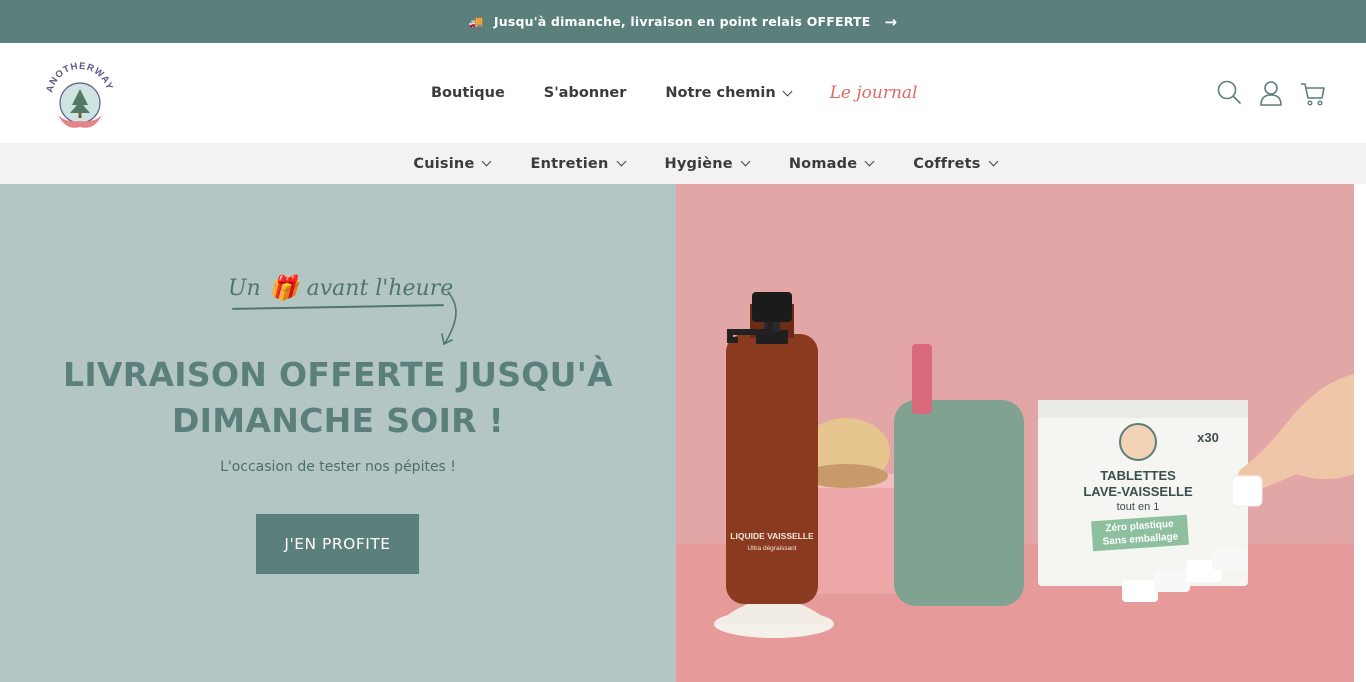  Describe the element at coordinates (452, 164) in the screenshot. I see `category-cuisine: Cuisine` at that location.